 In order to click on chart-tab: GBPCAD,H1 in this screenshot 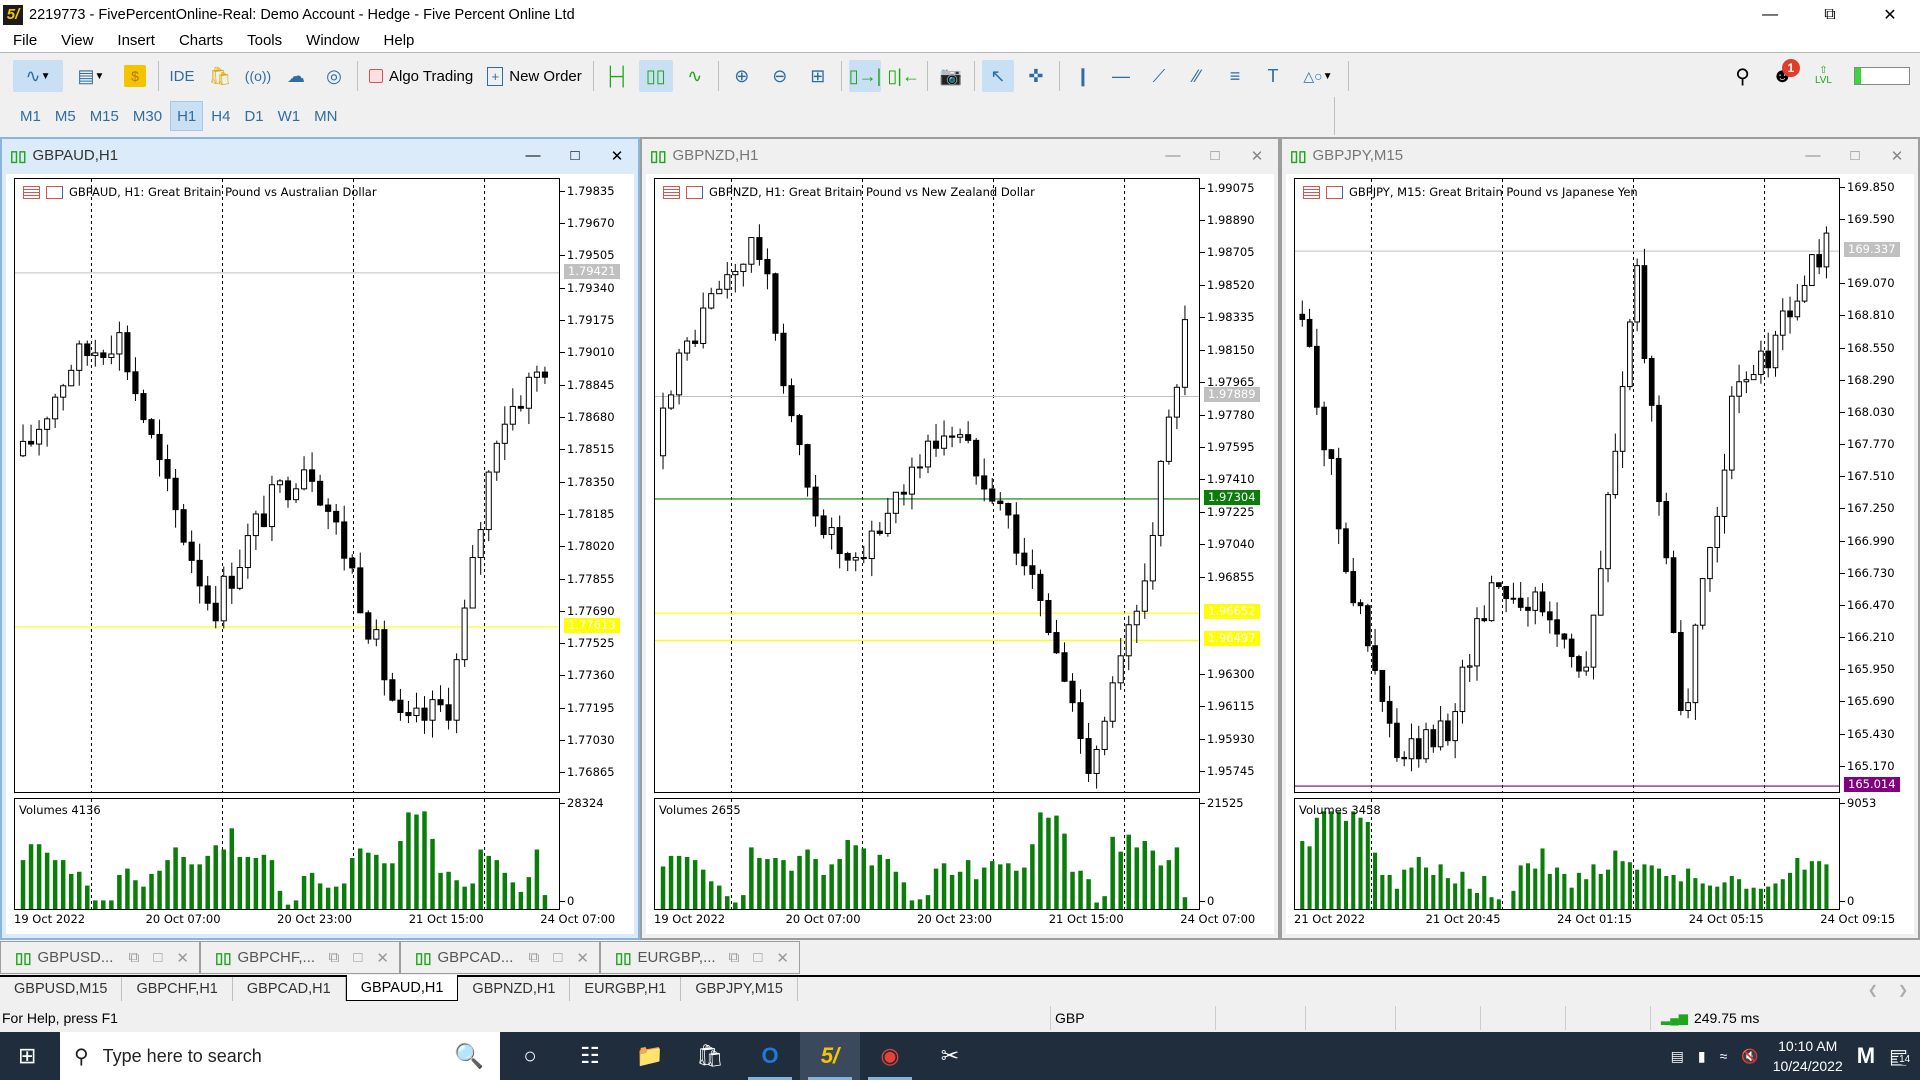, I will do `click(289, 989)`.